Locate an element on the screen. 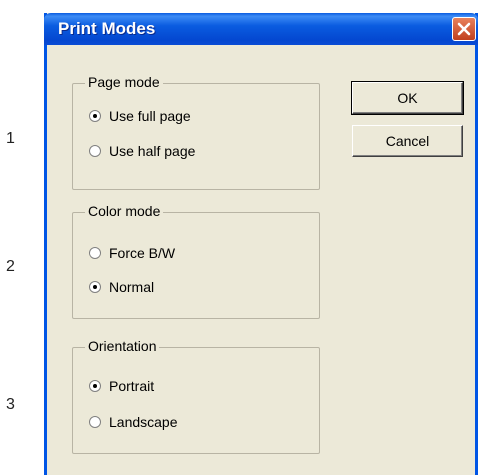 The image size is (478, 475). title-bar: Print Modes is located at coordinates (261, 29).